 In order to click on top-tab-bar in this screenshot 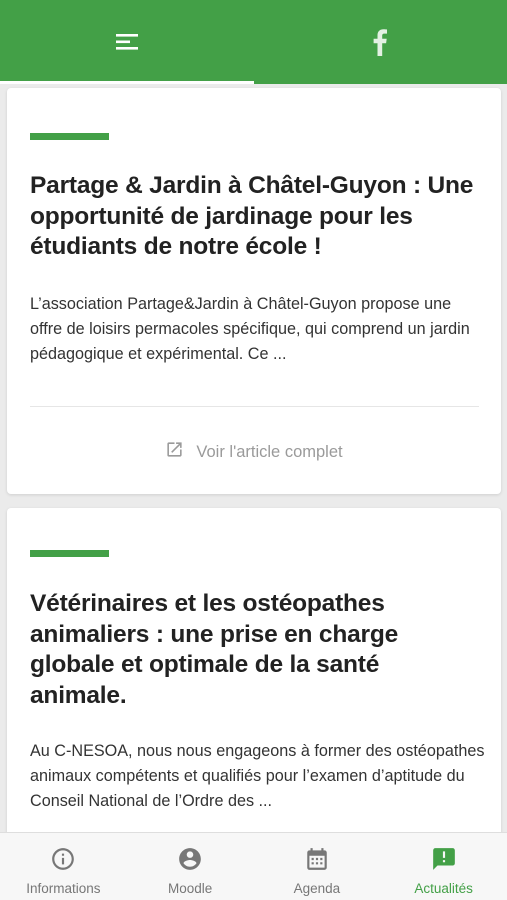, I will do `click(253, 42)`.